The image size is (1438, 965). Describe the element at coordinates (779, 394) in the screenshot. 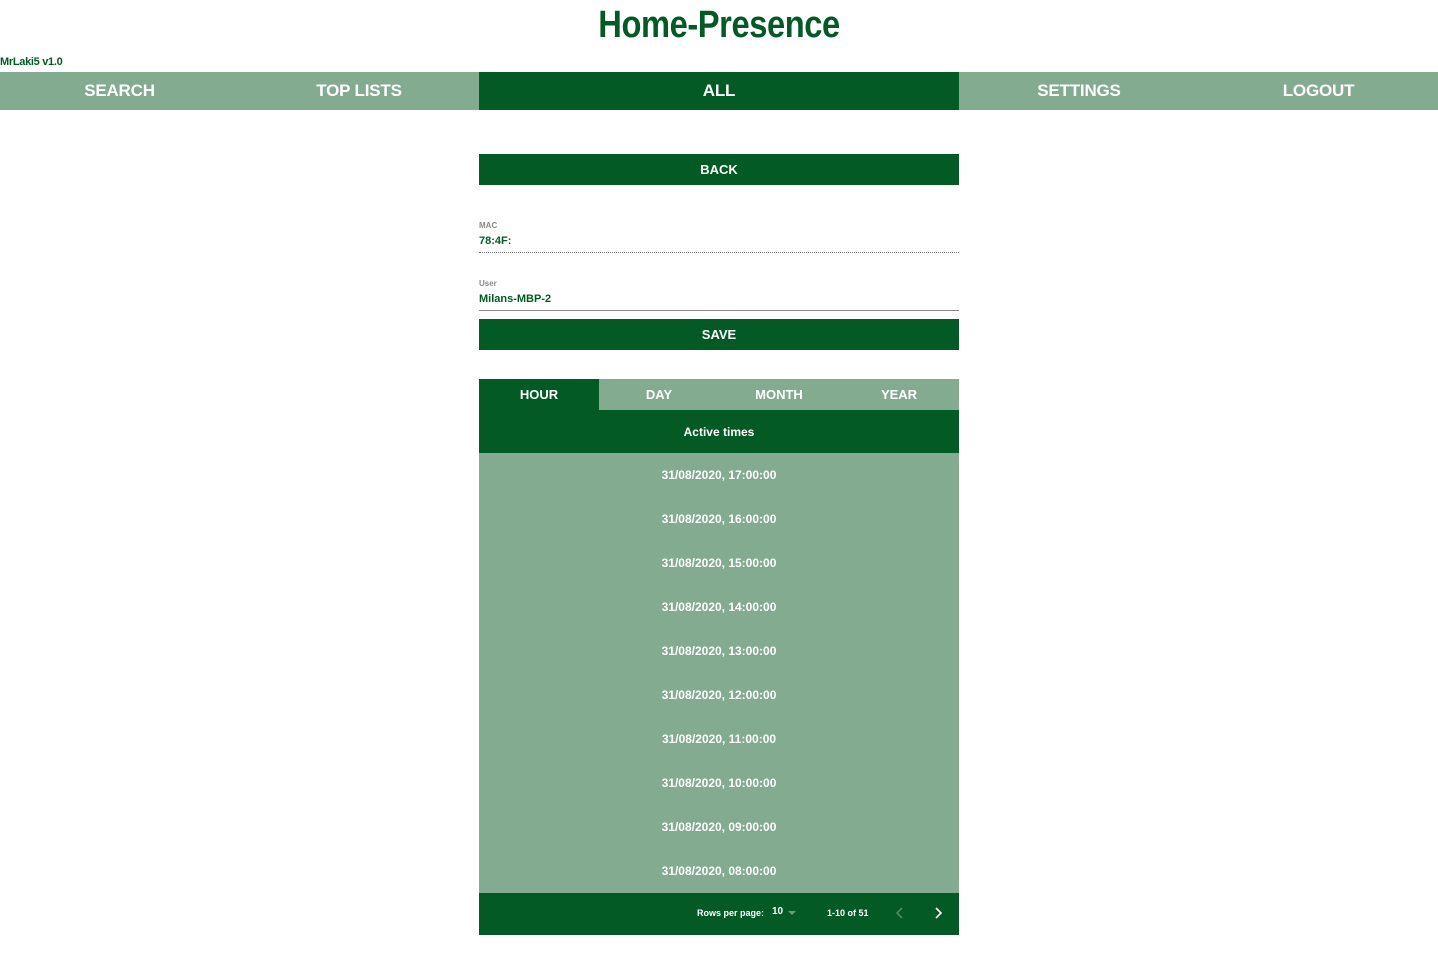

I see `tab-month: MONTH` at that location.